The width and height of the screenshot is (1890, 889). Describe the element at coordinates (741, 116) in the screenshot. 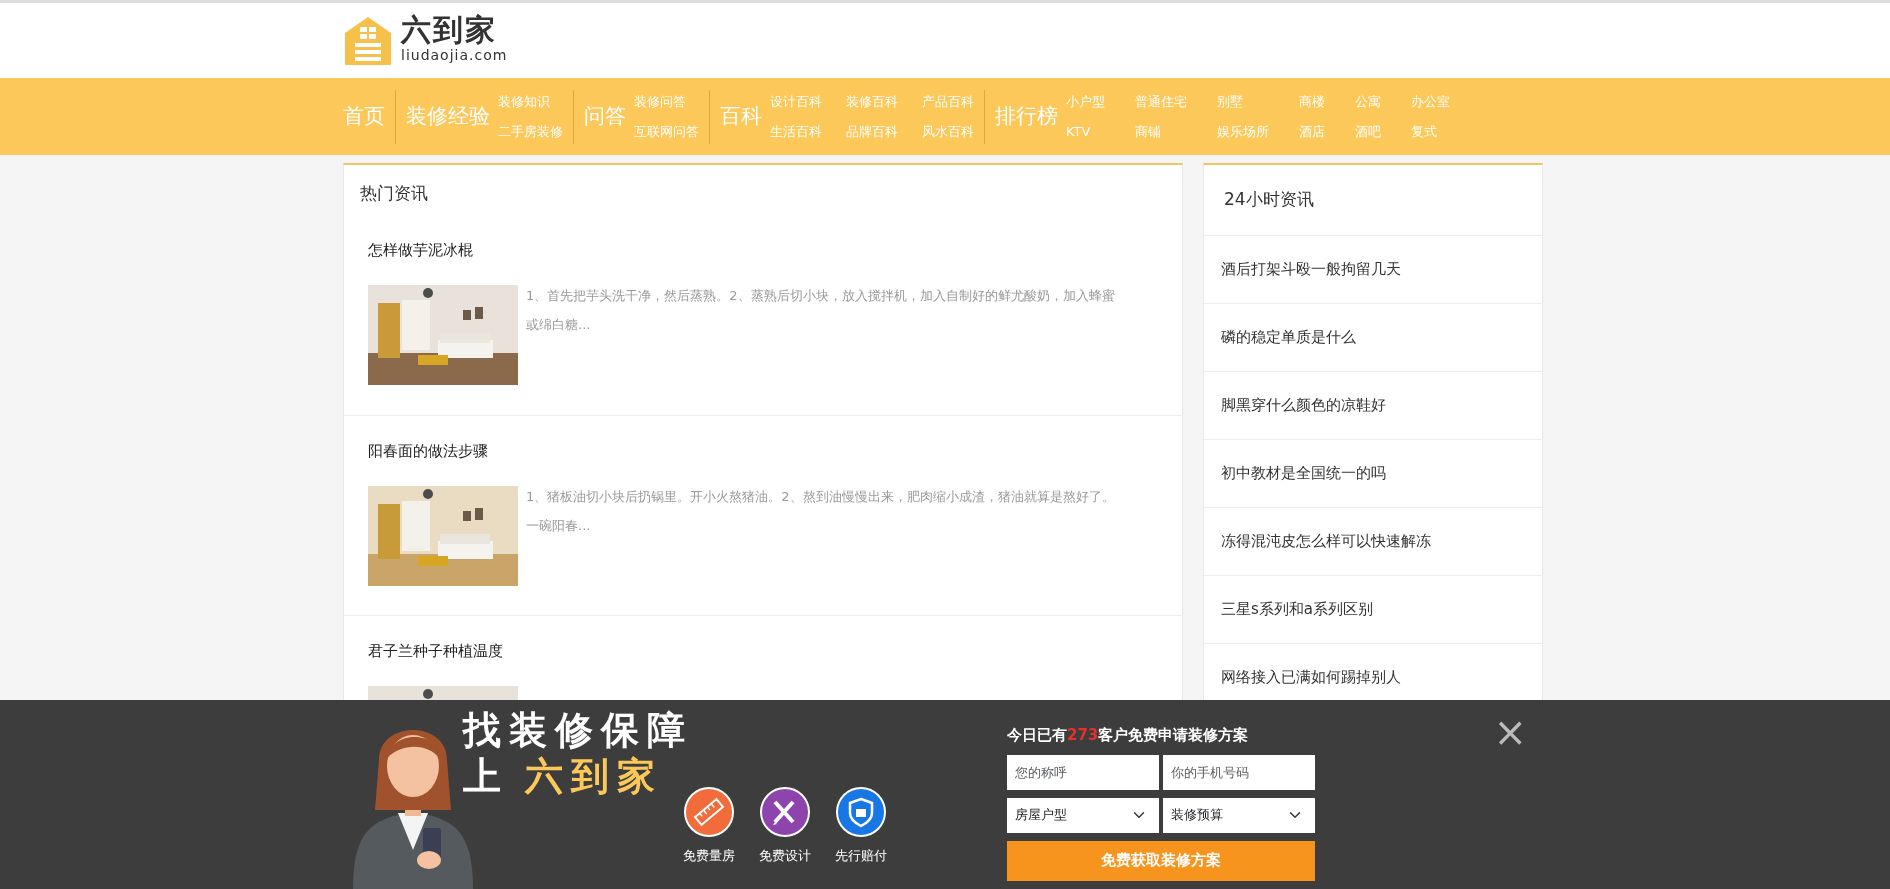

I see `nav-link: 百科` at that location.